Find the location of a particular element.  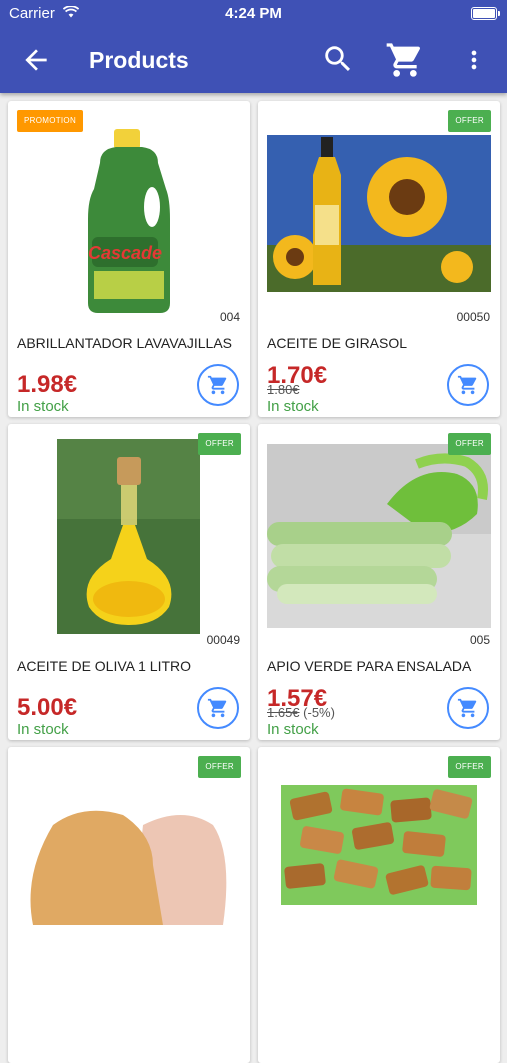

status-time: 4:24 PM is located at coordinates (253, 13).